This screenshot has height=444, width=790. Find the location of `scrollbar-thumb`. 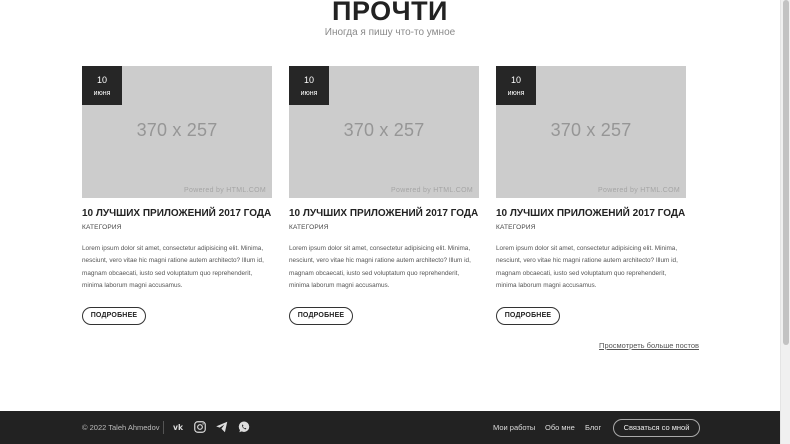

scrollbar-thumb is located at coordinates (786, 172).